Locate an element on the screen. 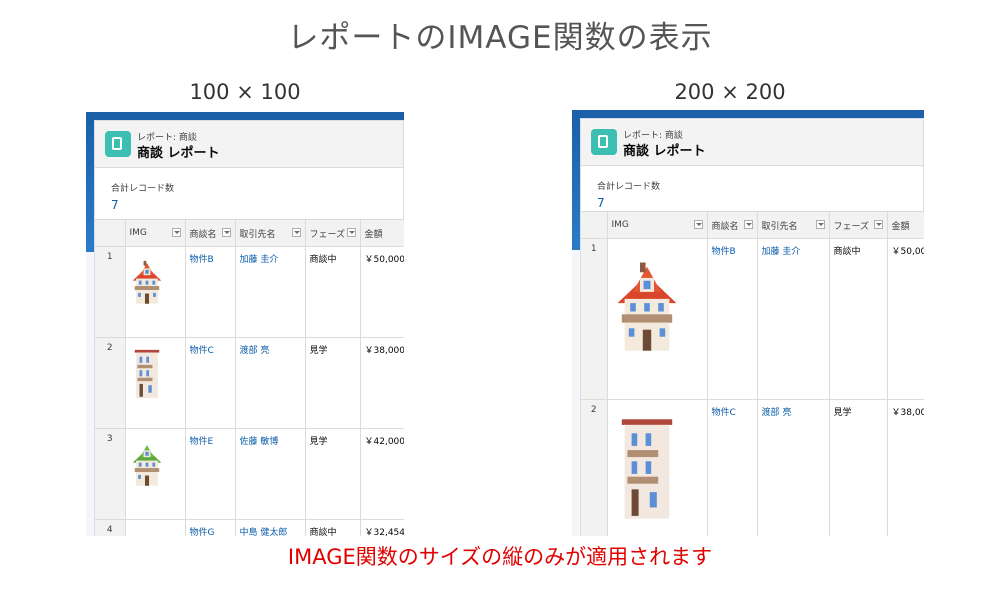 The width and height of the screenshot is (1000, 602). account-link: 佐藤 敏博 is located at coordinates (270, 474).